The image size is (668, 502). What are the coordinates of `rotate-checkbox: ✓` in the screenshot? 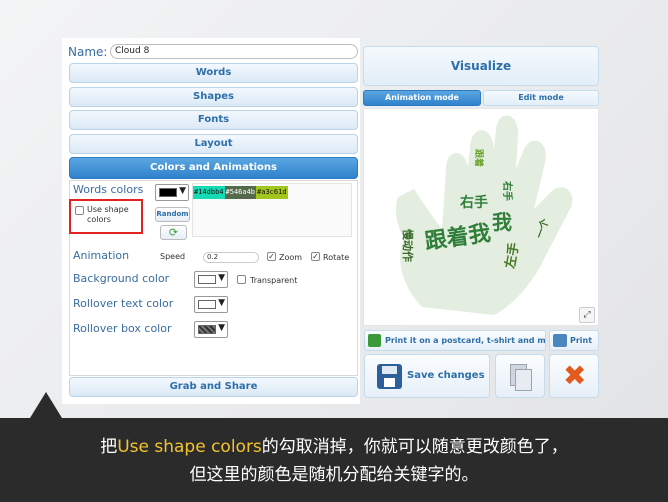 It's located at (315, 256).